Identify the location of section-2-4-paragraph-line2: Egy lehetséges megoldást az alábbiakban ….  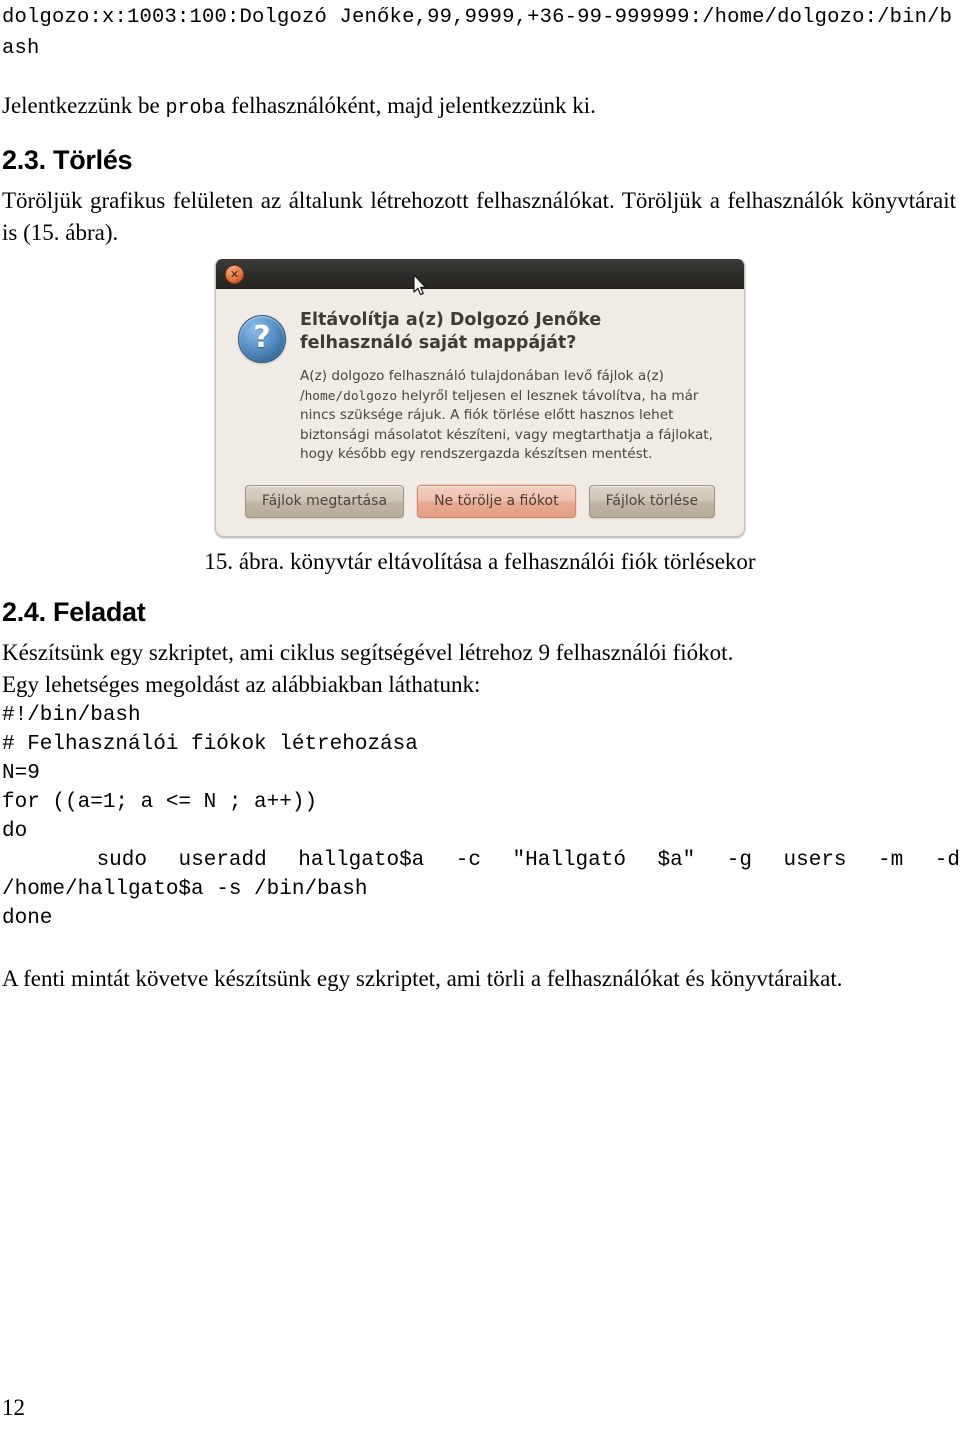
(241, 684).